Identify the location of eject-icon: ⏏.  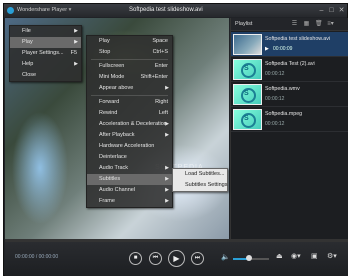
(279, 257).